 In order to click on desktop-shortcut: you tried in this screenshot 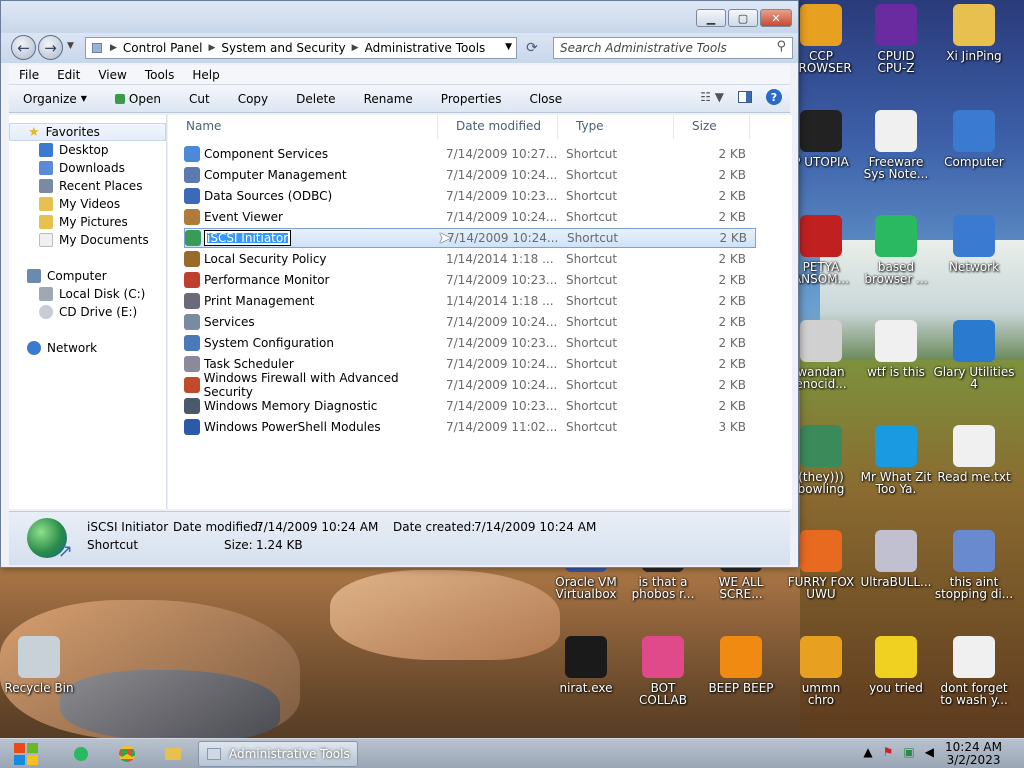, I will do `click(896, 665)`.